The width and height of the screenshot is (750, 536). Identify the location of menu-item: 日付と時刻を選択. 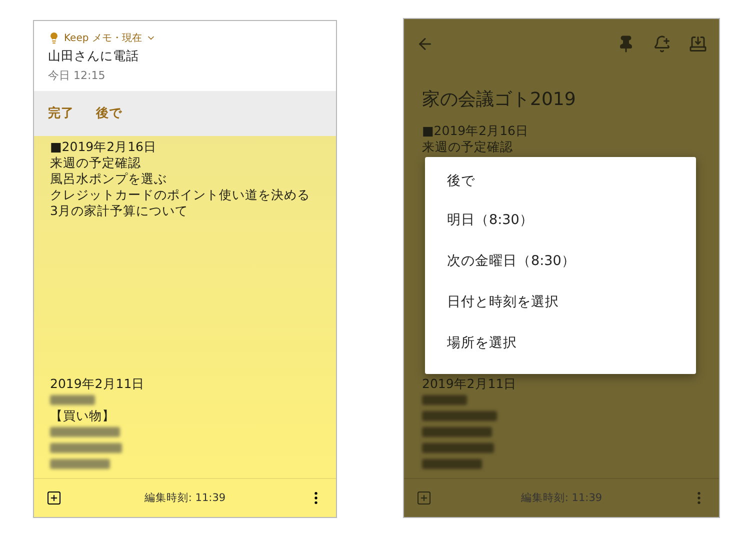
(560, 302).